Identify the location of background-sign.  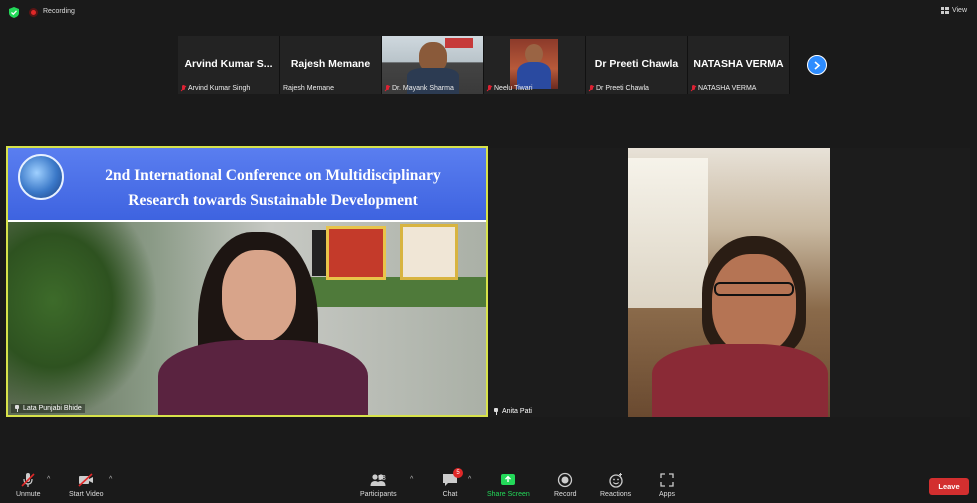
(459, 43).